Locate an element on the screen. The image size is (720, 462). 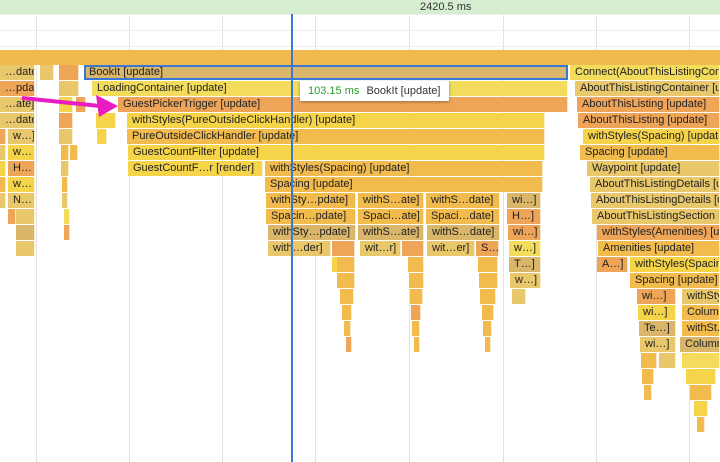
ruler-time-label: 2420.5 ms is located at coordinates (446, 7).